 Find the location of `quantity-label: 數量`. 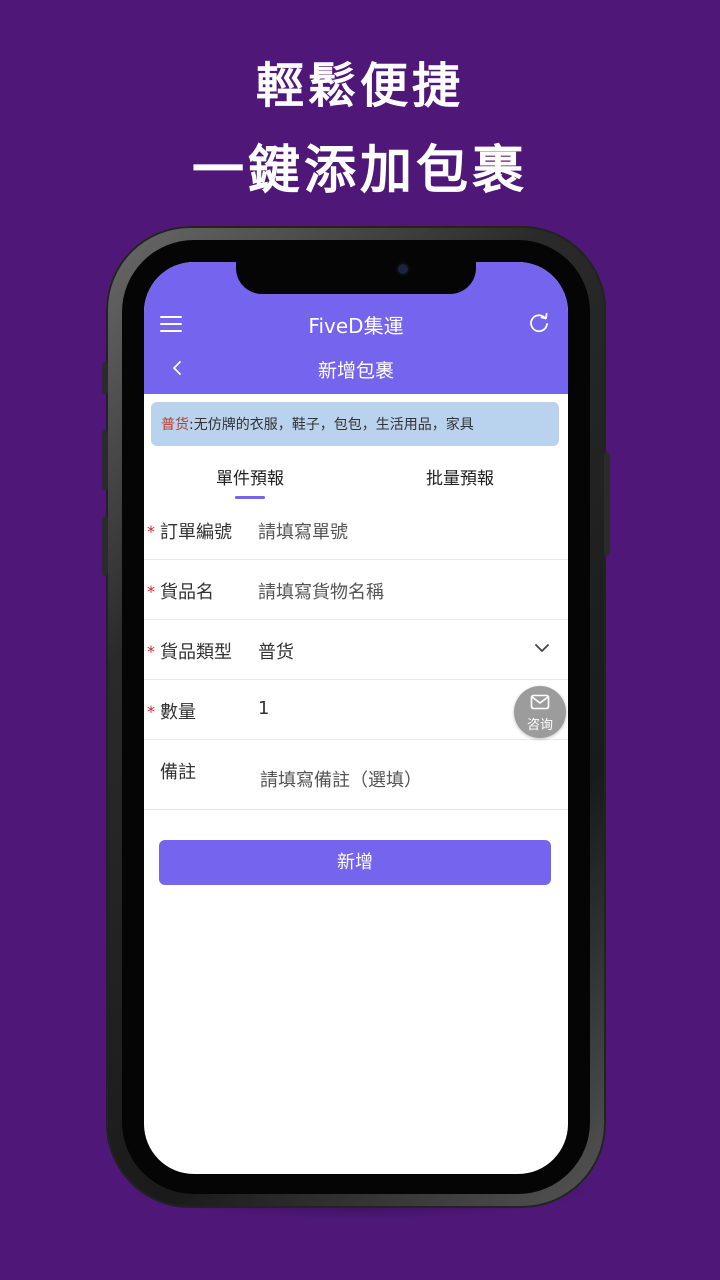

quantity-label: 數量 is located at coordinates (178, 712).